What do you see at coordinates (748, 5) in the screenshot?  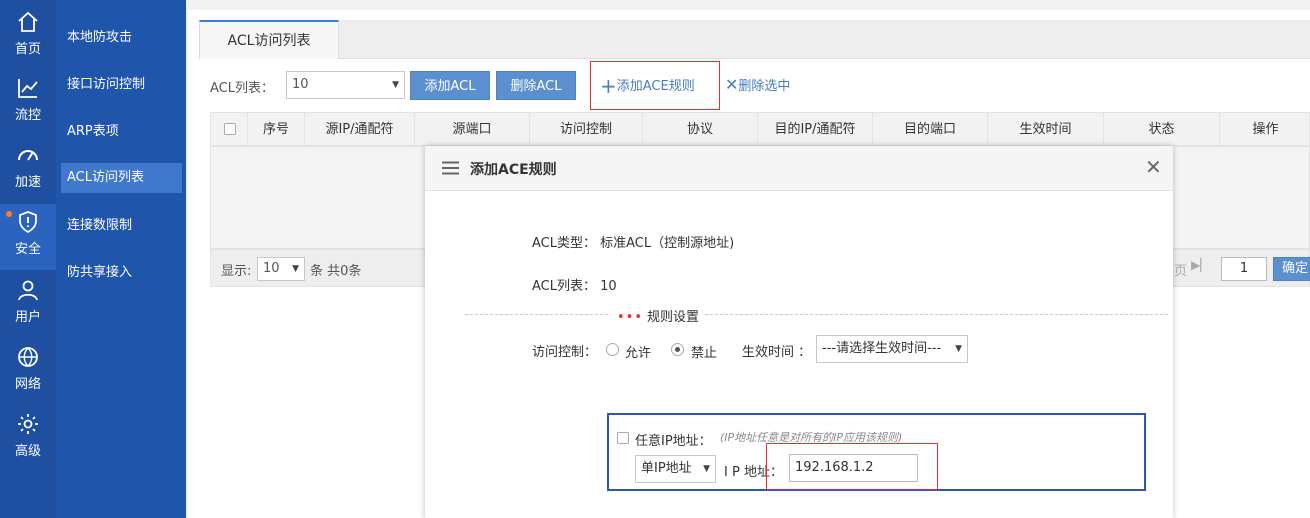 I see `top-strip` at bounding box center [748, 5].